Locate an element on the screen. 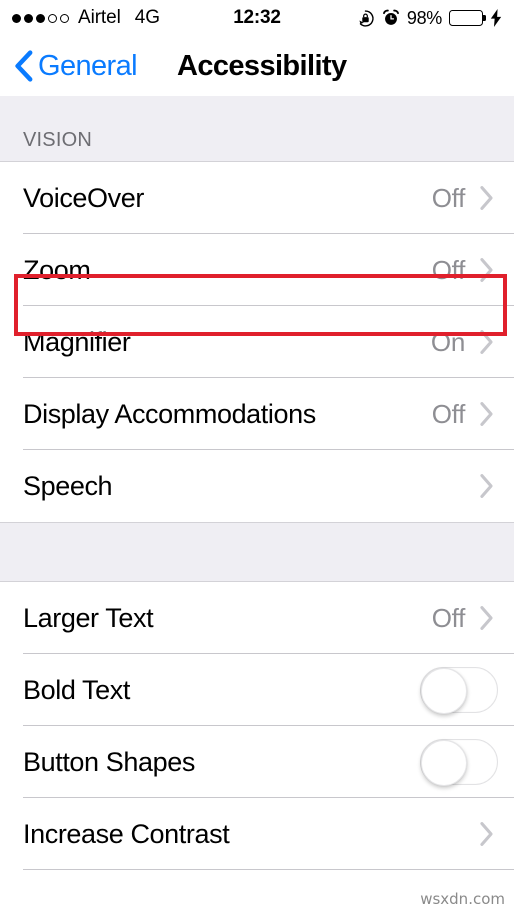 The height and width of the screenshot is (912, 514). battery-icon is located at coordinates (467, 18).